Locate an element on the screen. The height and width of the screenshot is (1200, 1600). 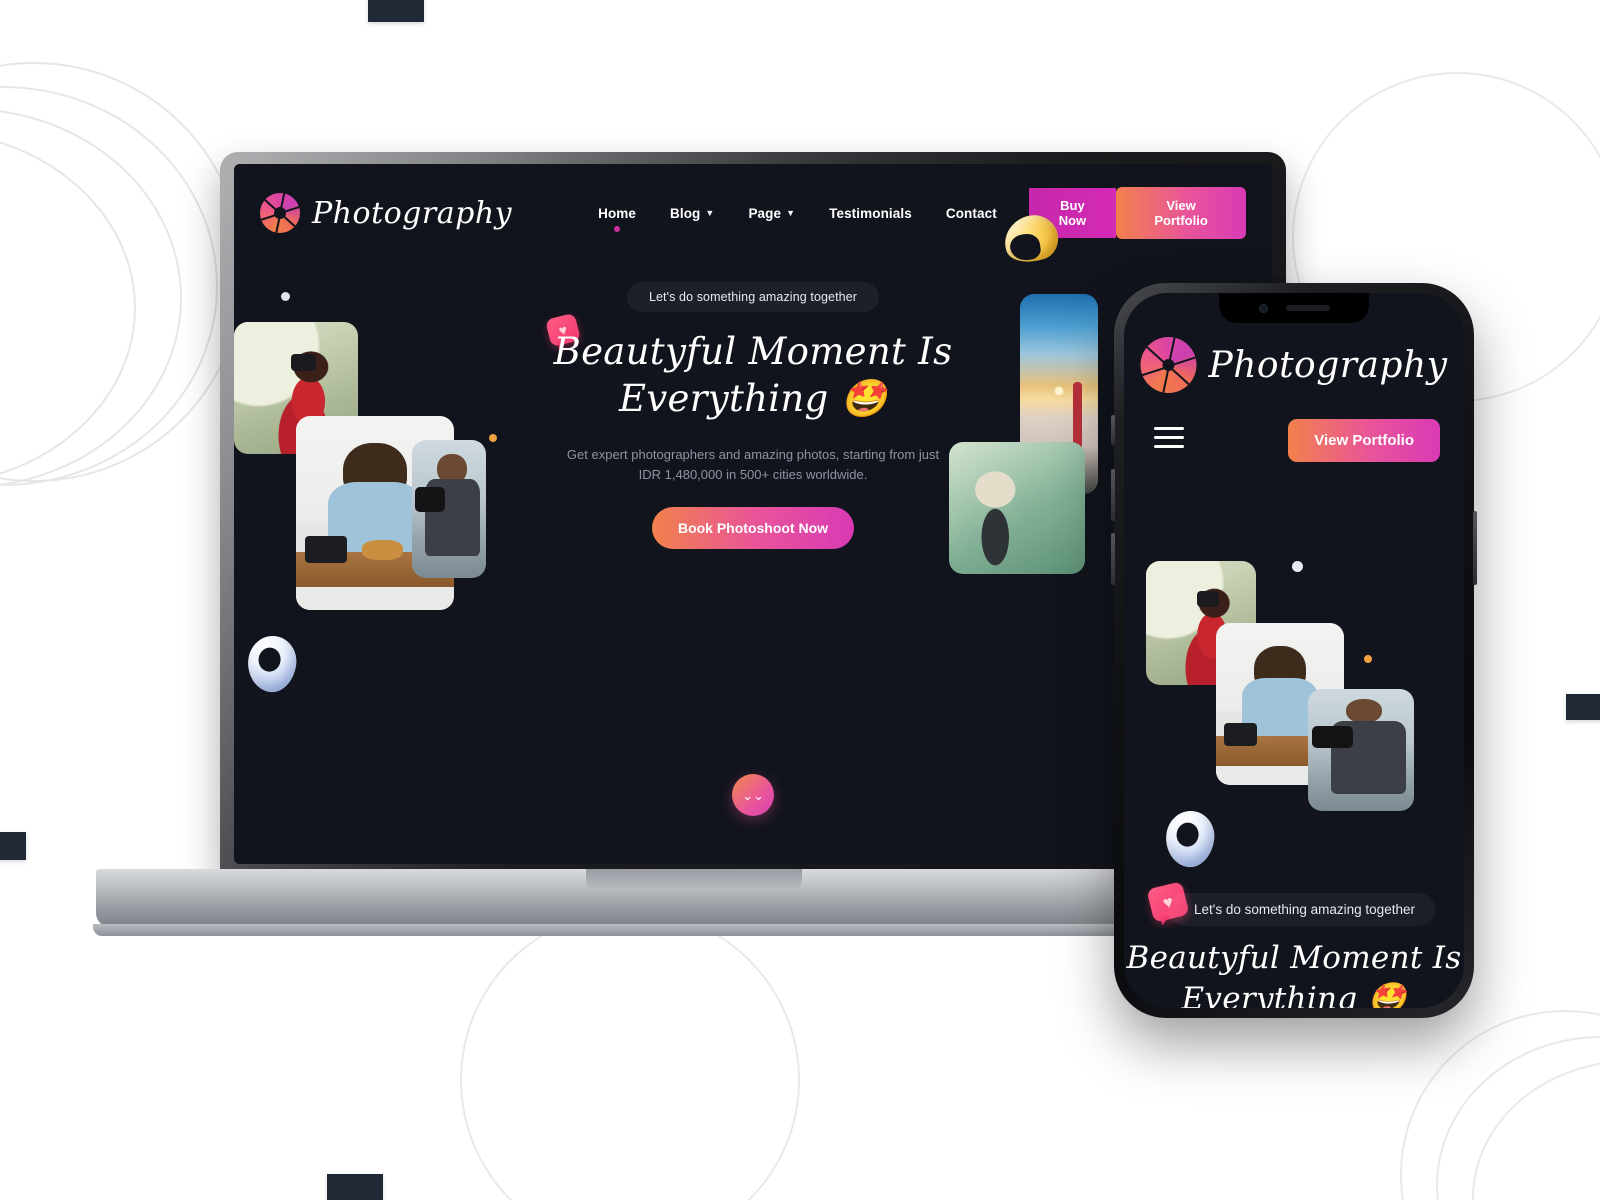
mobile-hero-title-line-2: Everything is located at coordinates (1269, 994).